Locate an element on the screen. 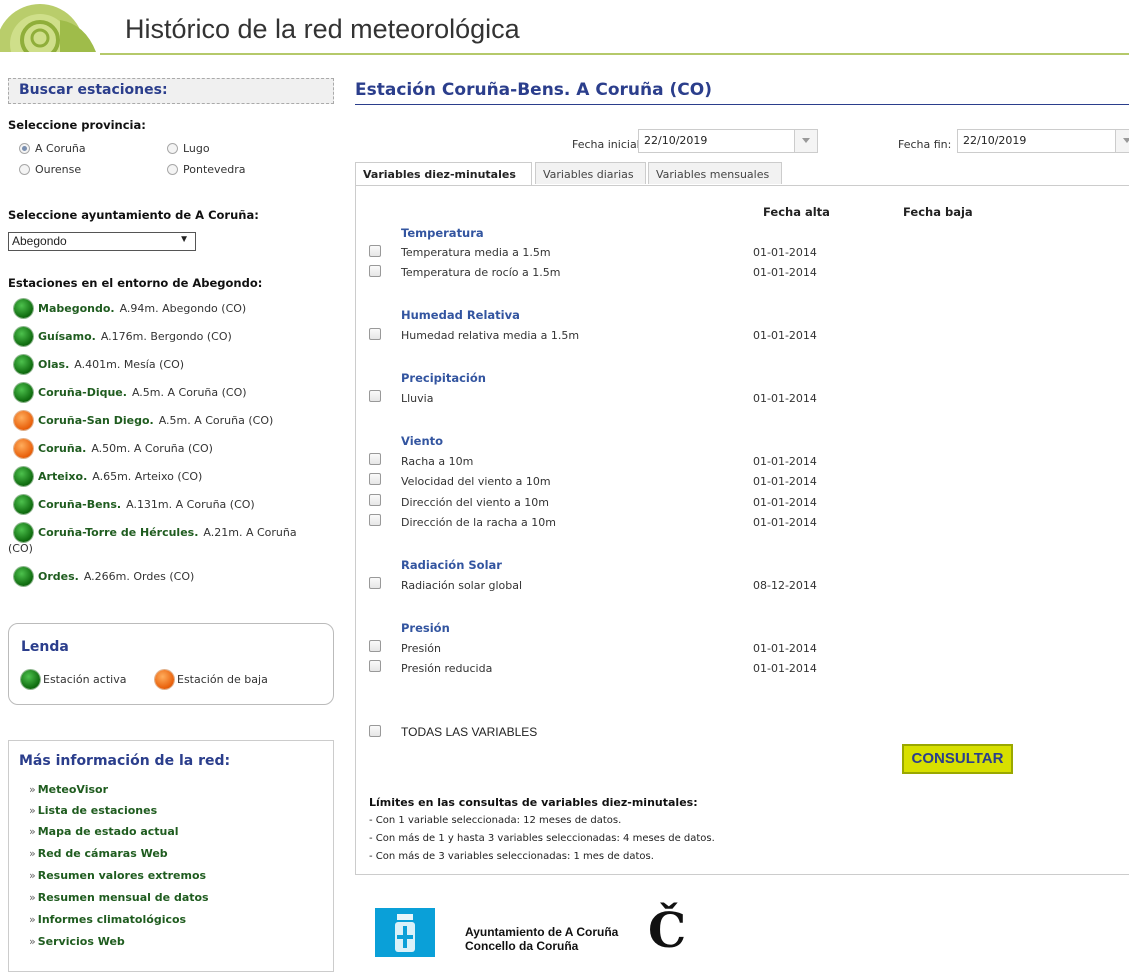 The image size is (1129, 972). ayuntamiento-select: Abegondo ▼ is located at coordinates (102, 241).